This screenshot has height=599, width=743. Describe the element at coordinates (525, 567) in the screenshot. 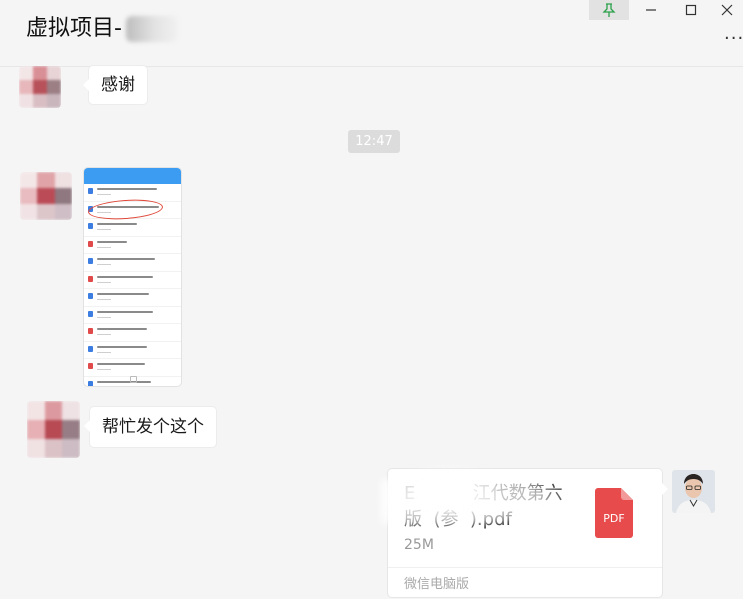

I see `divider` at that location.